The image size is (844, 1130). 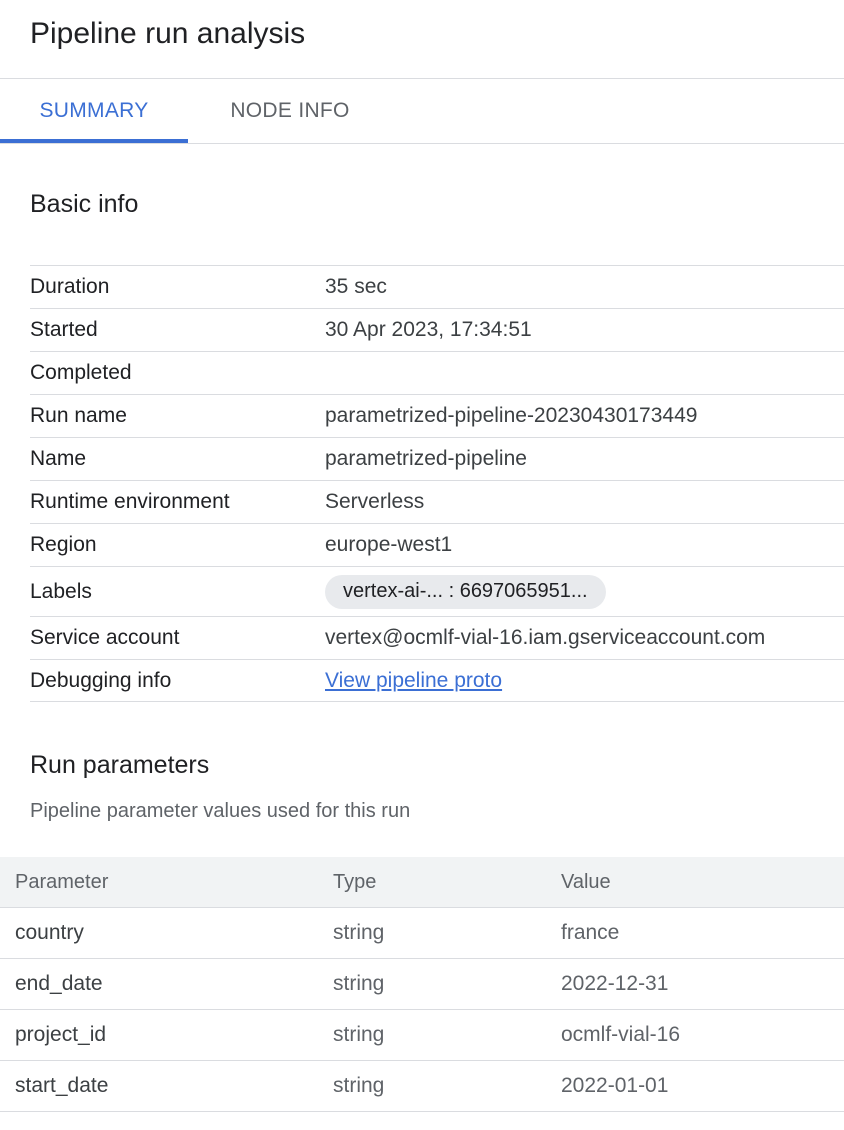 What do you see at coordinates (422, 933) in the screenshot?
I see `table-row: country string france` at bounding box center [422, 933].